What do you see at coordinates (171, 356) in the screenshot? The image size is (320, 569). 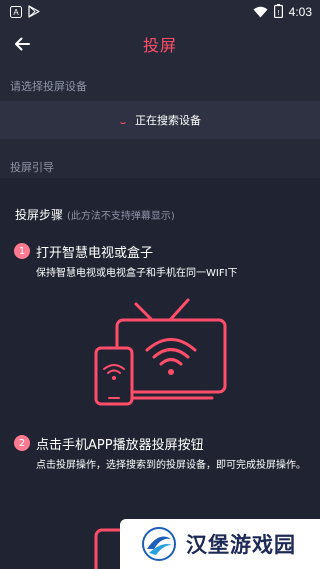 I see `tv-wifi-icon` at bounding box center [171, 356].